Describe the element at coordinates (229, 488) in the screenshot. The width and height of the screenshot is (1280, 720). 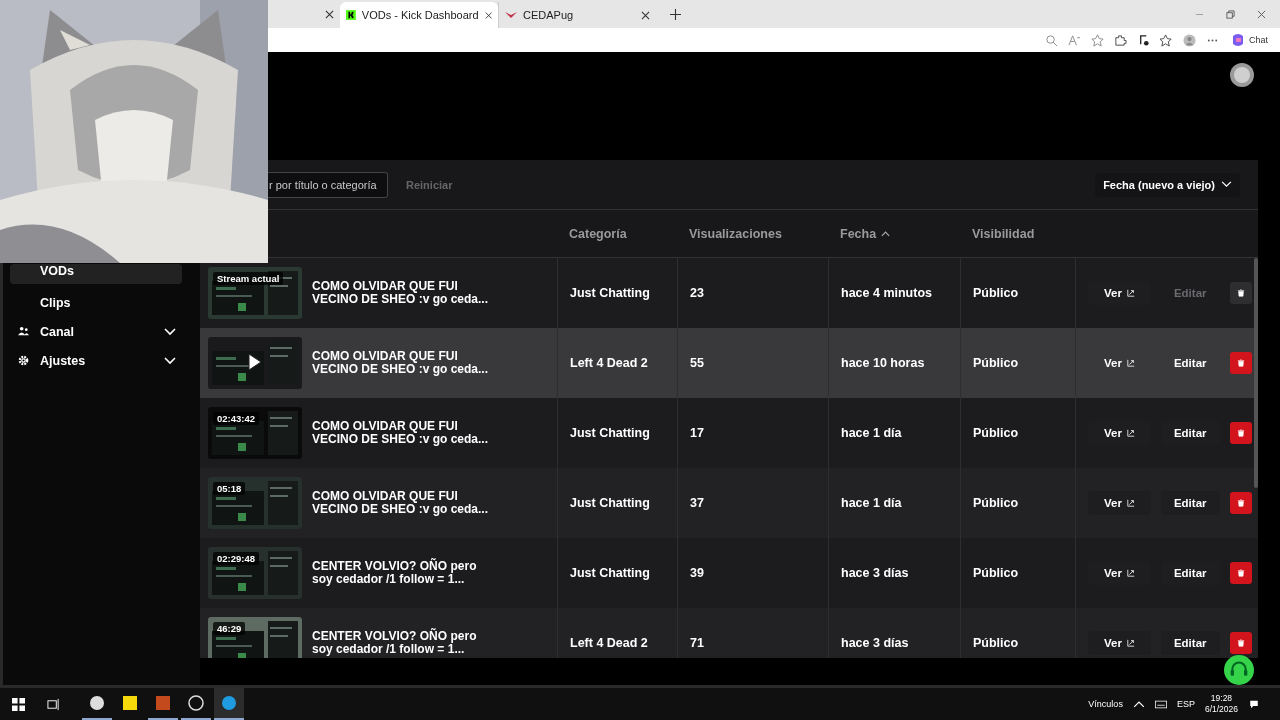
I see `duration-badge: 05:18` at that location.